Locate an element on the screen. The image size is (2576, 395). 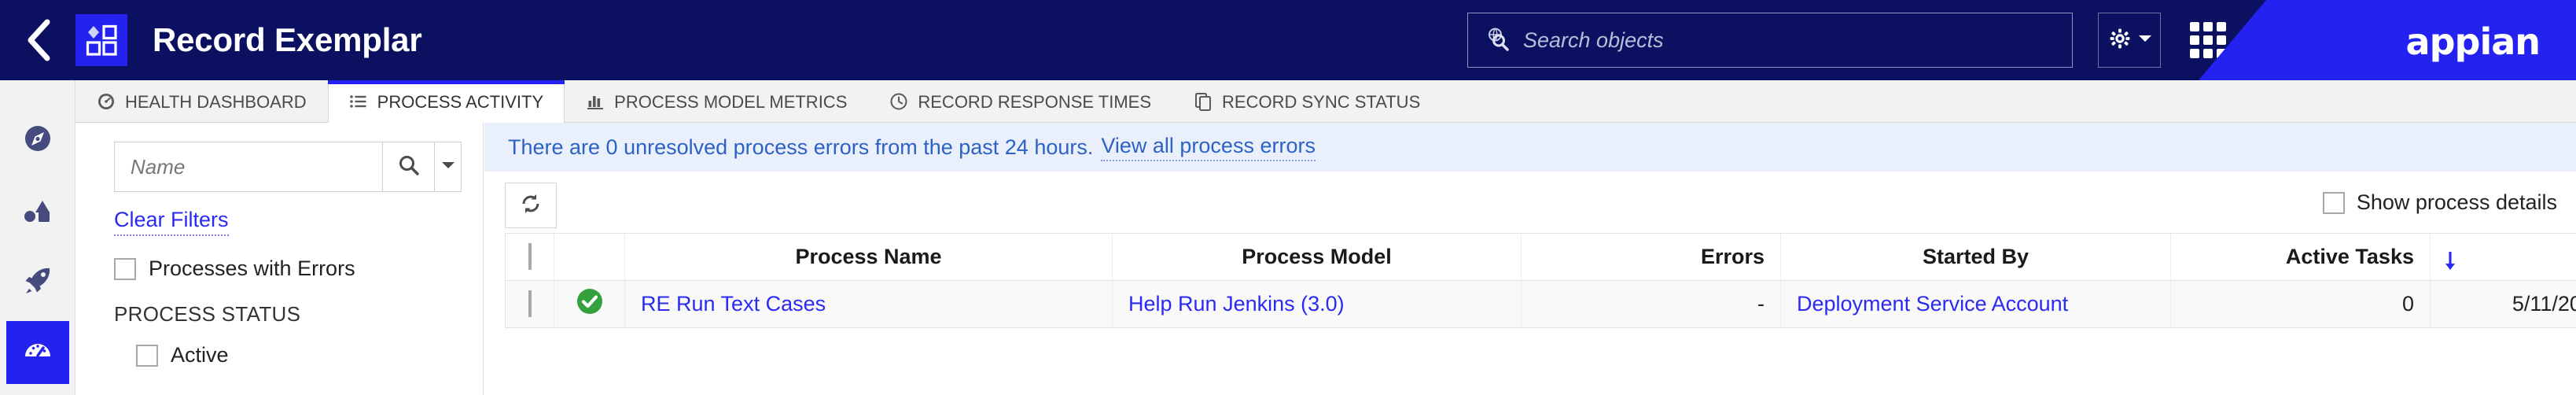
row-started-by: Deployment Service Account is located at coordinates (1976, 304).